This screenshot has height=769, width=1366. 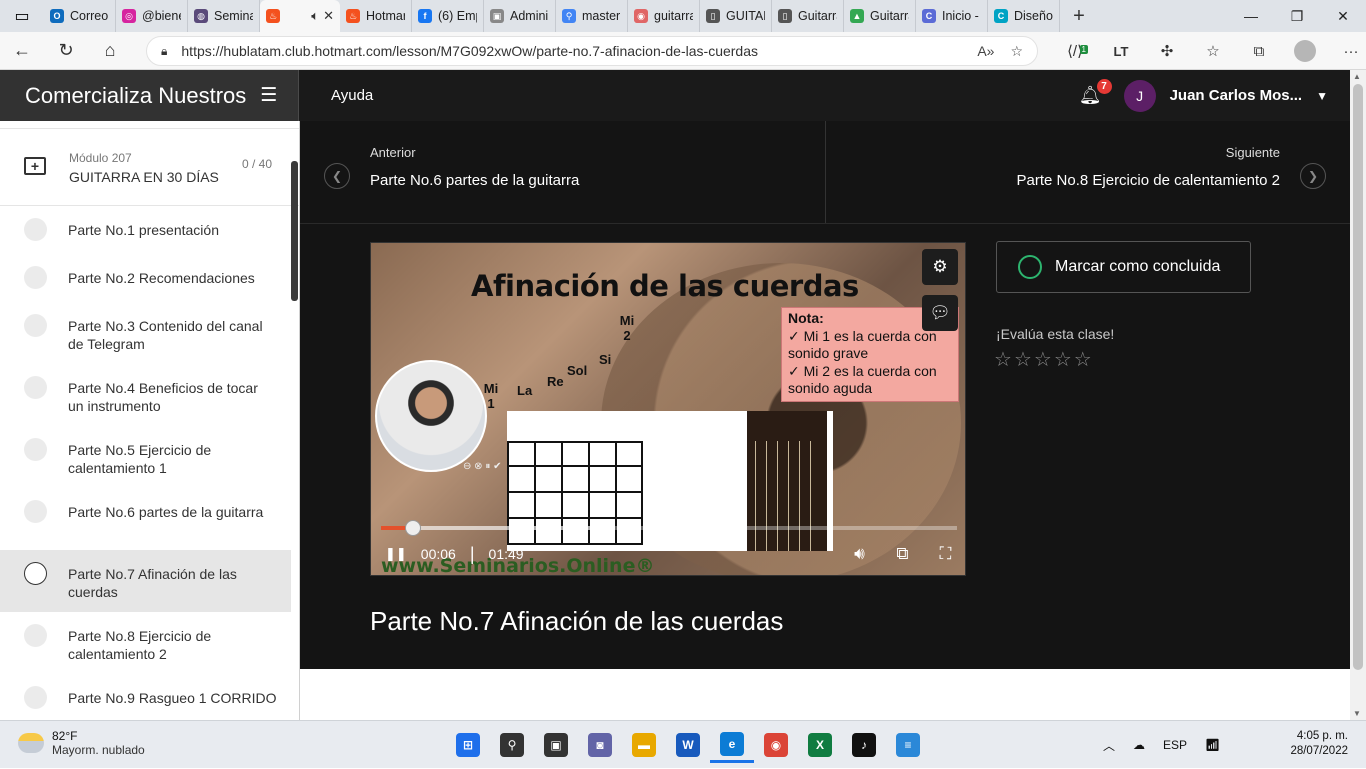 I want to click on hamburger-menu-icon: ☰, so click(x=268, y=95).